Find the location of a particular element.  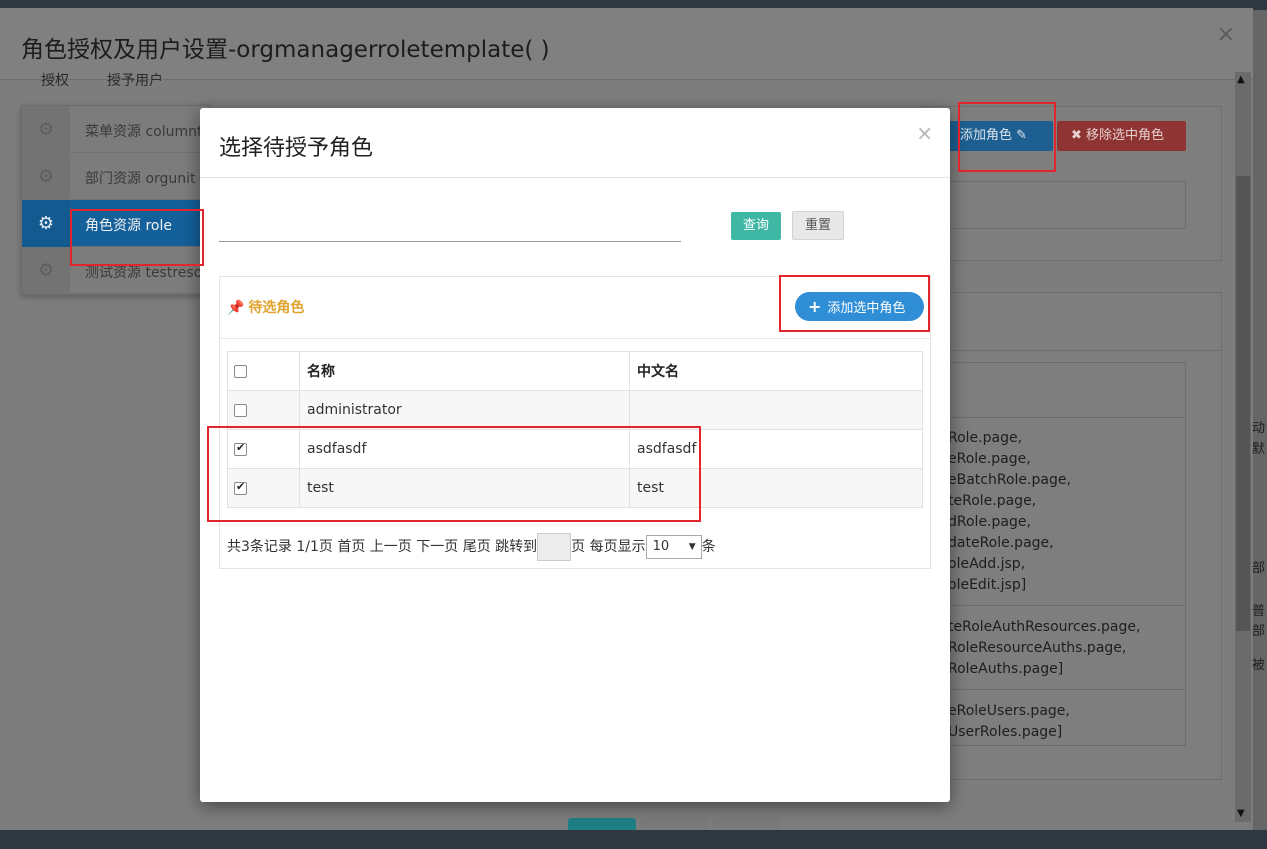

query-button: 查询 is located at coordinates (756, 226).